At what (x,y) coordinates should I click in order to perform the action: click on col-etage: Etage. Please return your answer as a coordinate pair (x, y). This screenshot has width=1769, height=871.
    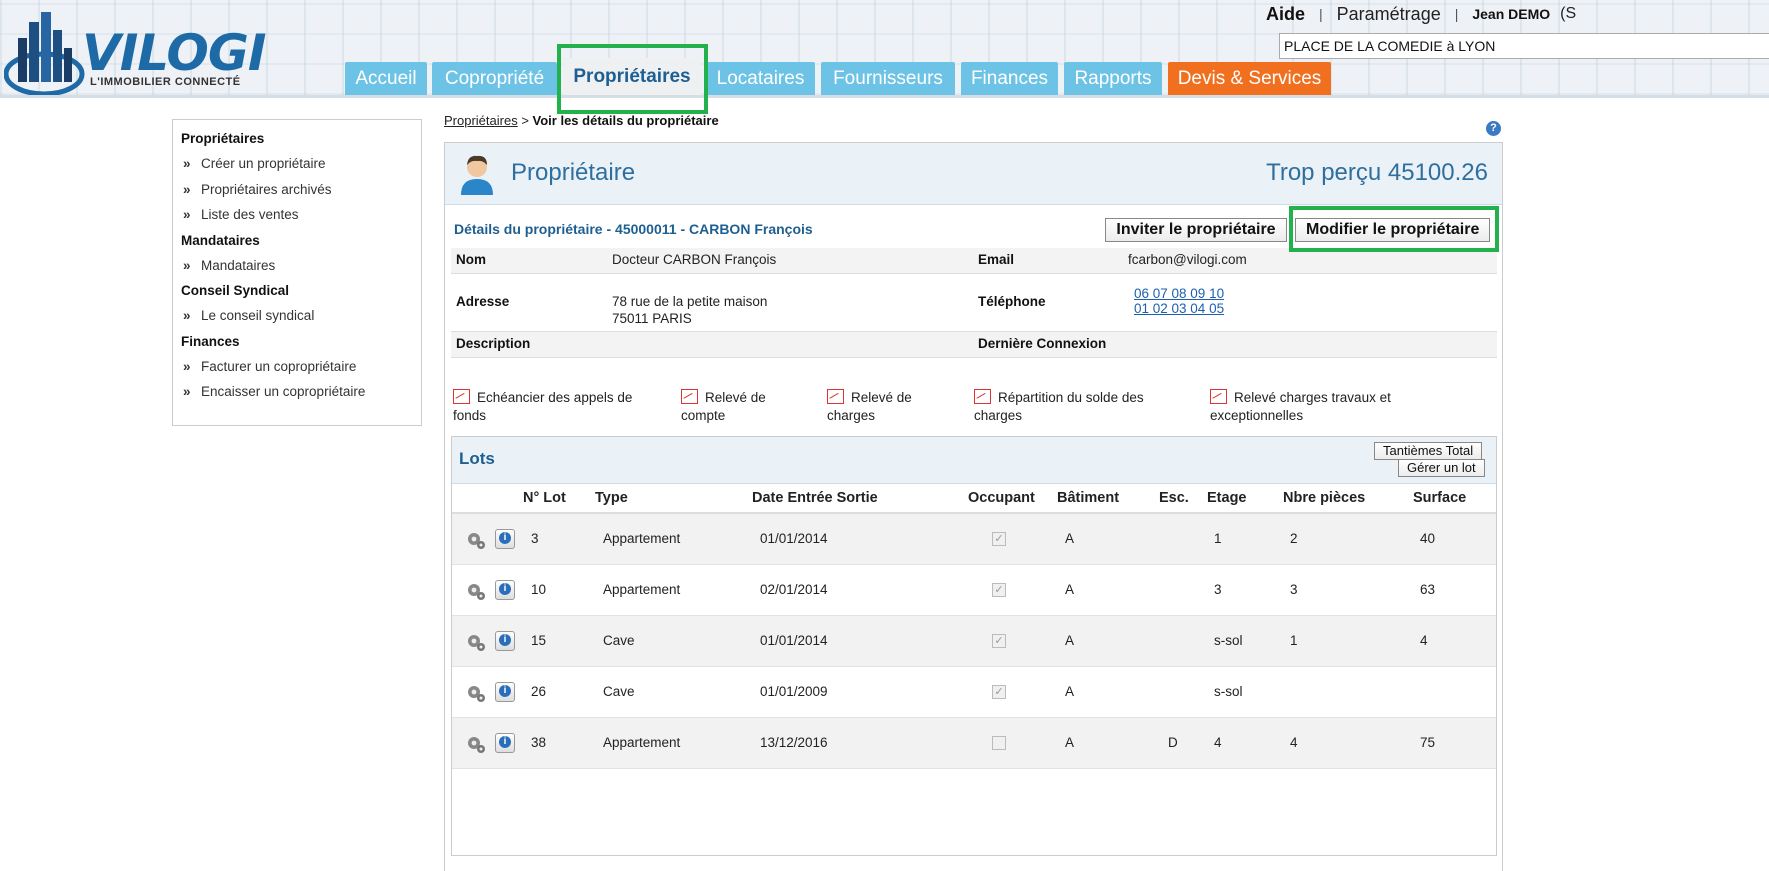
    Looking at the image, I should click on (1227, 498).